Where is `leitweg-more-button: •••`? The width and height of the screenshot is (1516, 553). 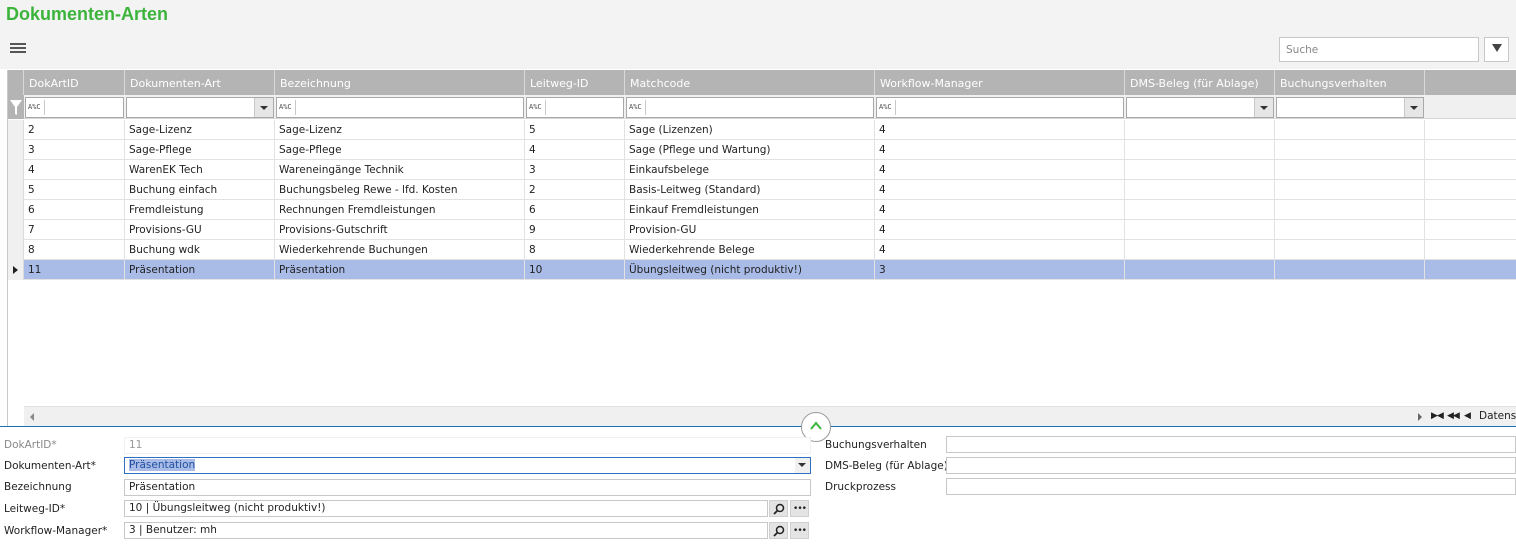
leitweg-more-button: ••• is located at coordinates (799, 508).